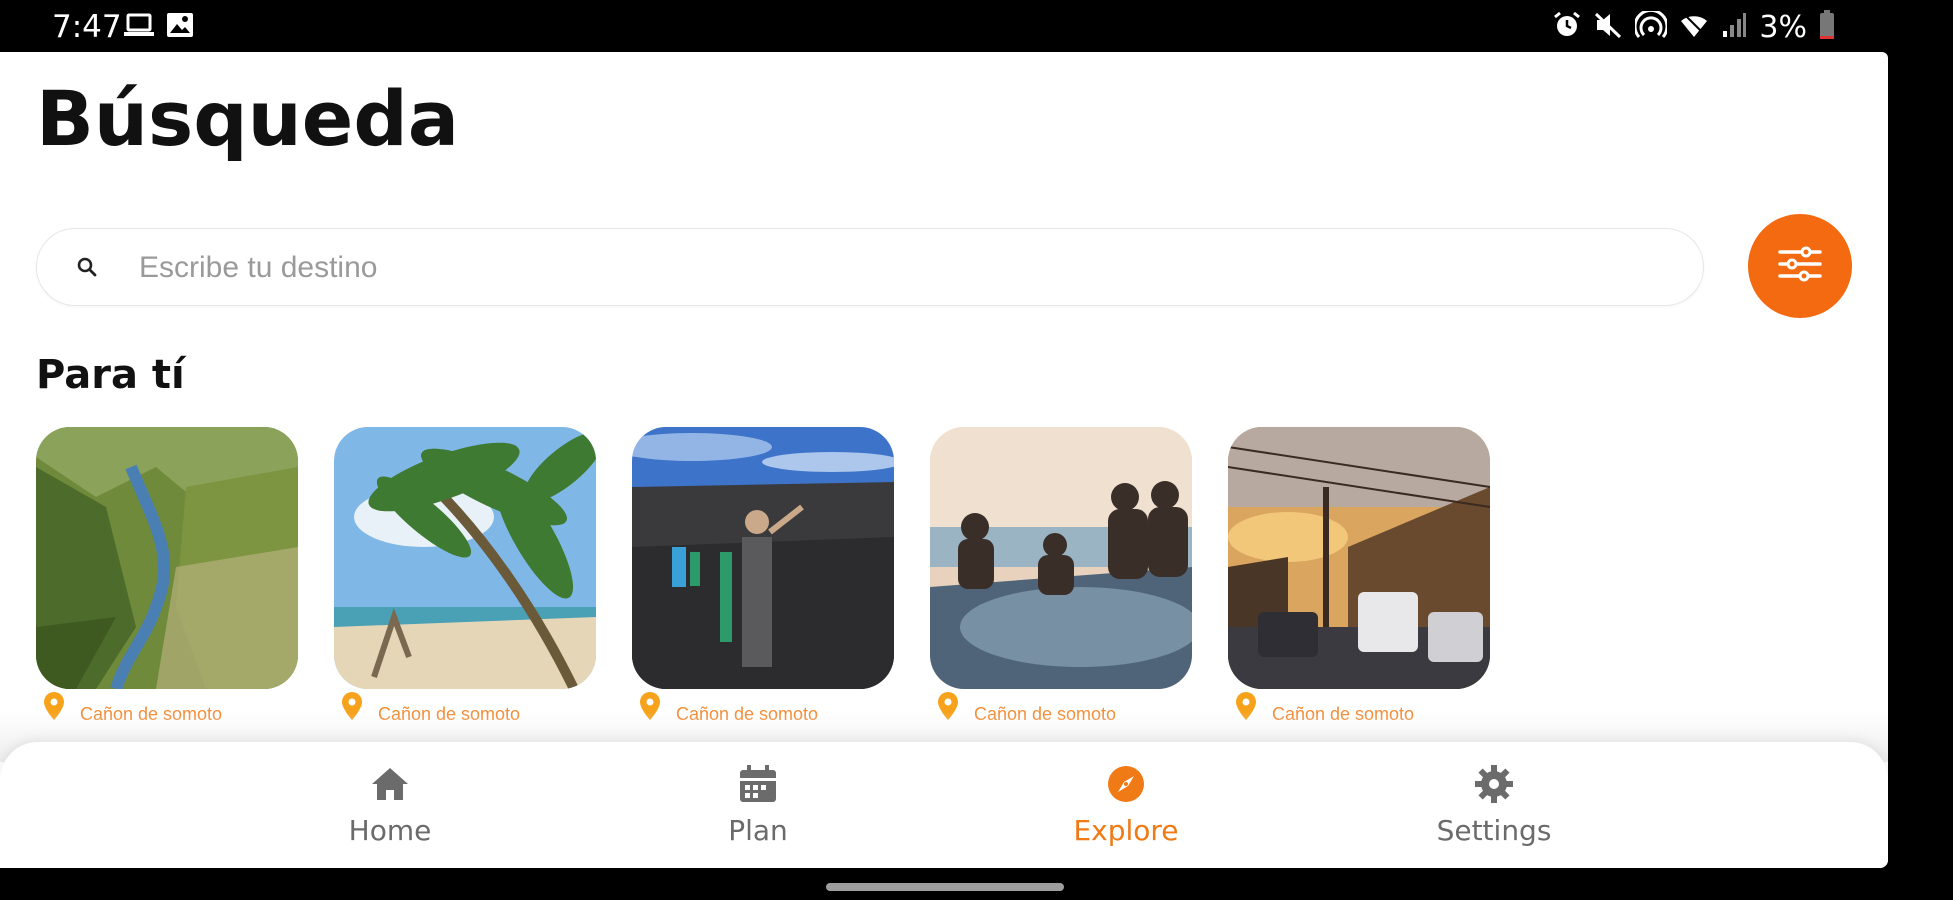  I want to click on filter-button, so click(1800, 266).